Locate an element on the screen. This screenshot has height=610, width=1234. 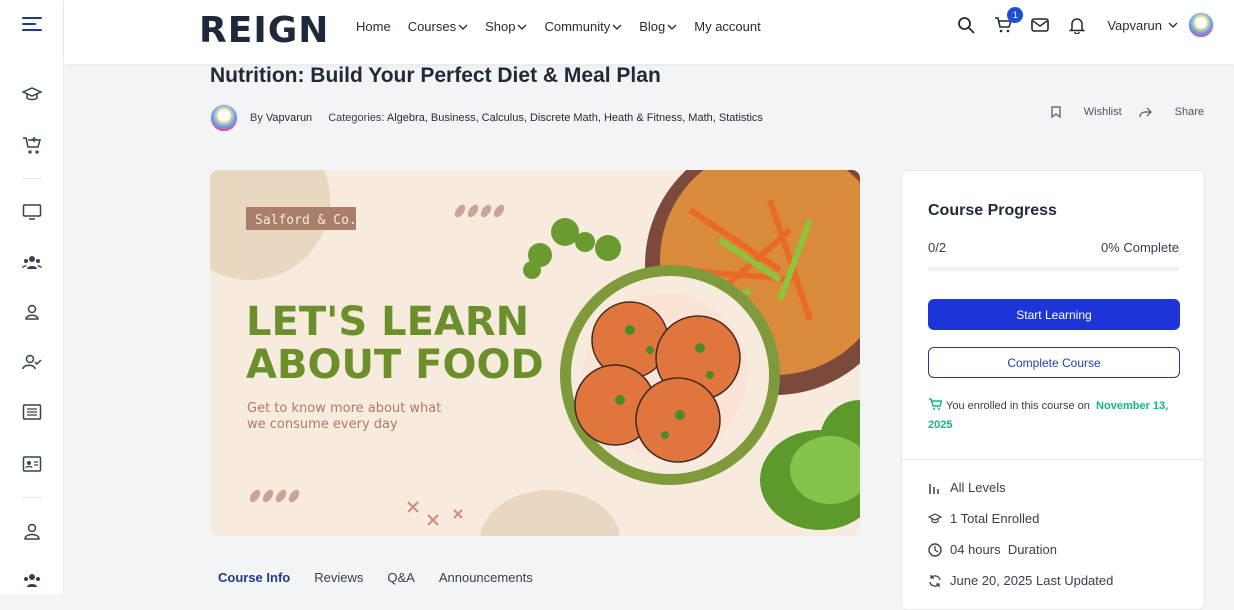
author-line: By Vapvarun is located at coordinates (281, 118).